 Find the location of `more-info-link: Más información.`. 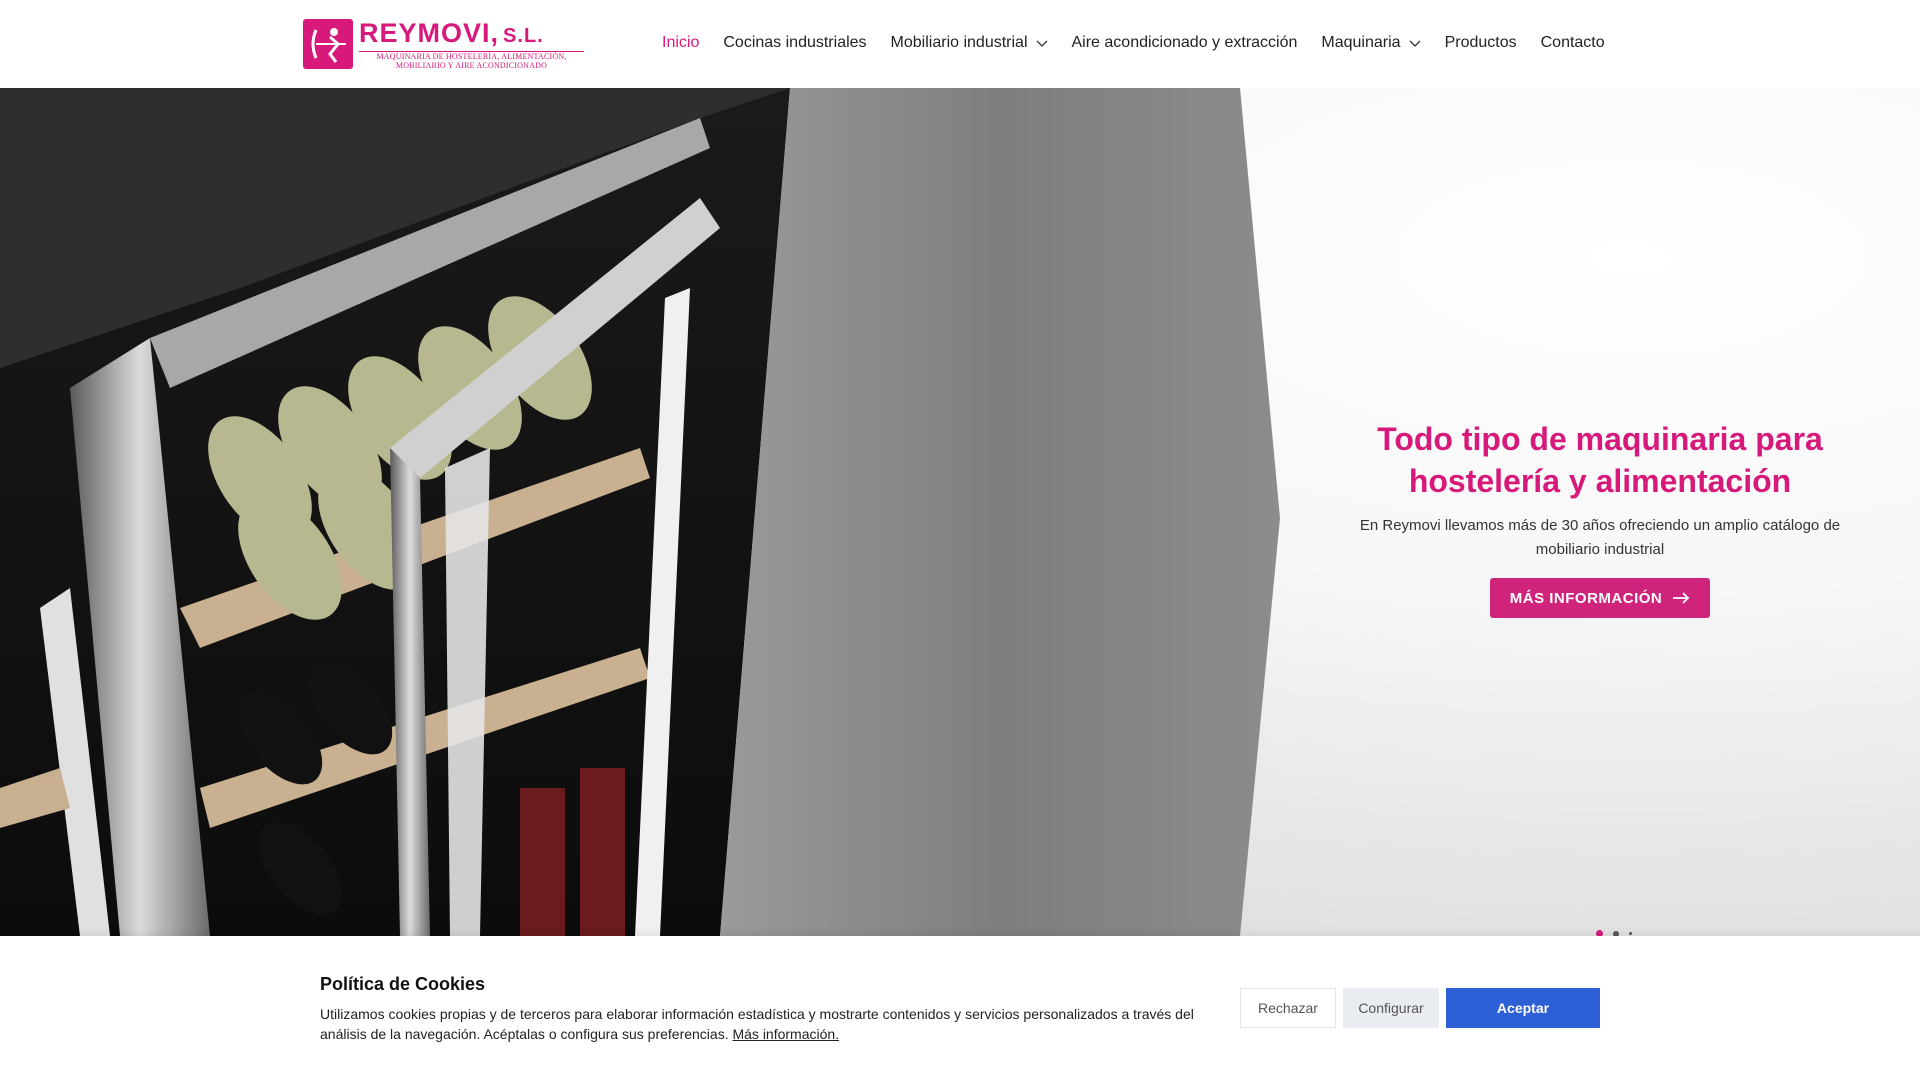

more-info-link: Más información. is located at coordinates (785, 1034).